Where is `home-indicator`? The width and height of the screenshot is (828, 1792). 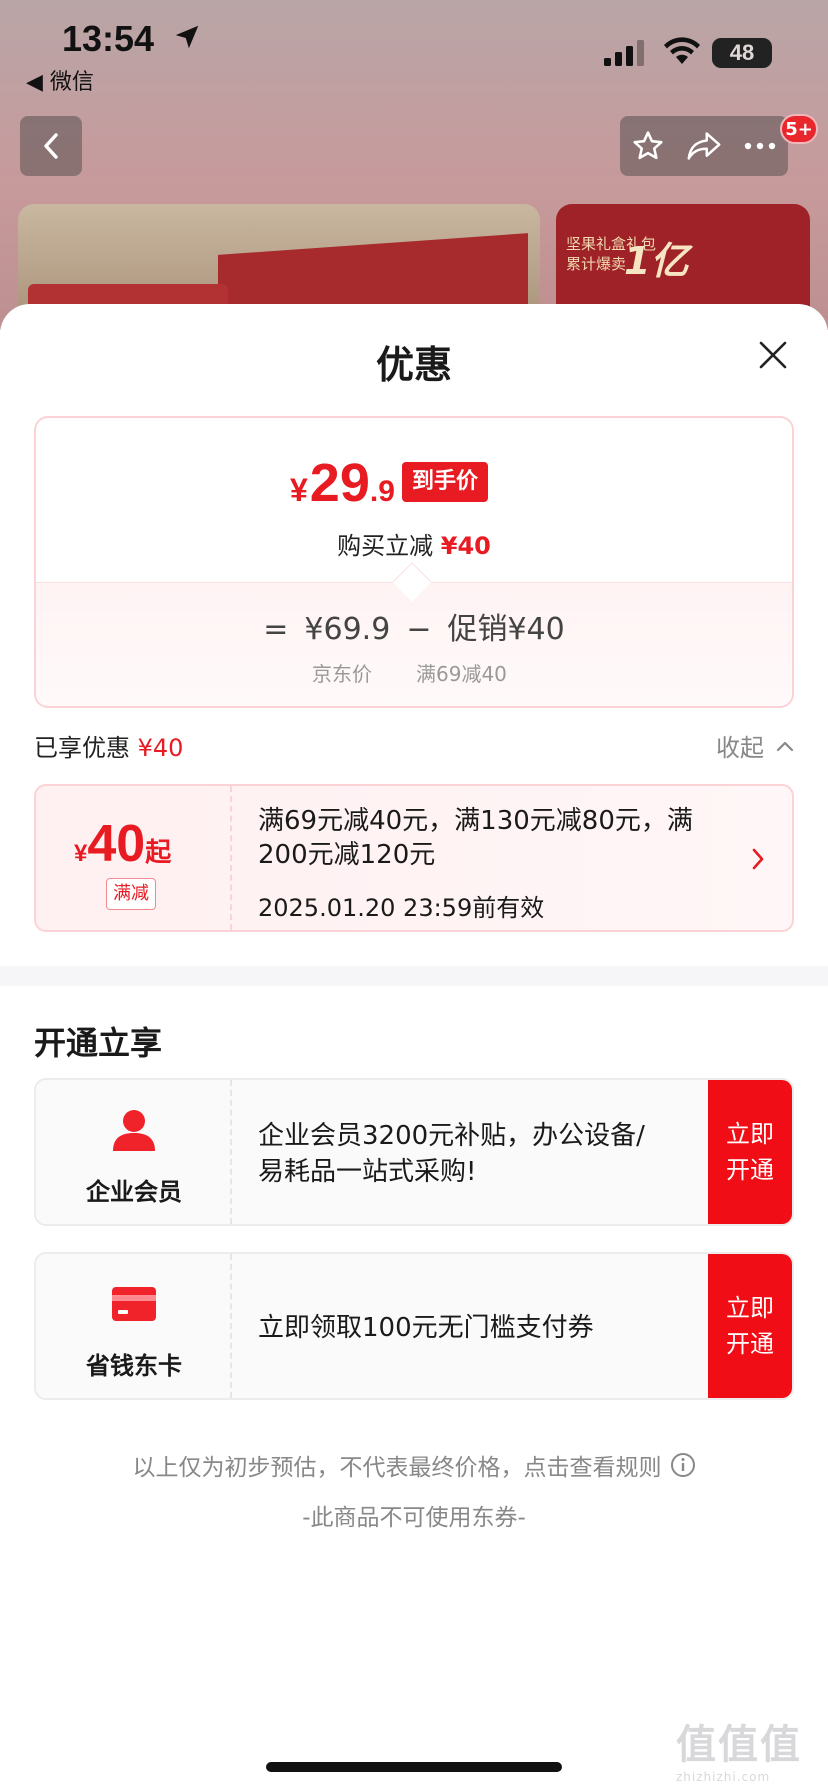
home-indicator is located at coordinates (414, 1767).